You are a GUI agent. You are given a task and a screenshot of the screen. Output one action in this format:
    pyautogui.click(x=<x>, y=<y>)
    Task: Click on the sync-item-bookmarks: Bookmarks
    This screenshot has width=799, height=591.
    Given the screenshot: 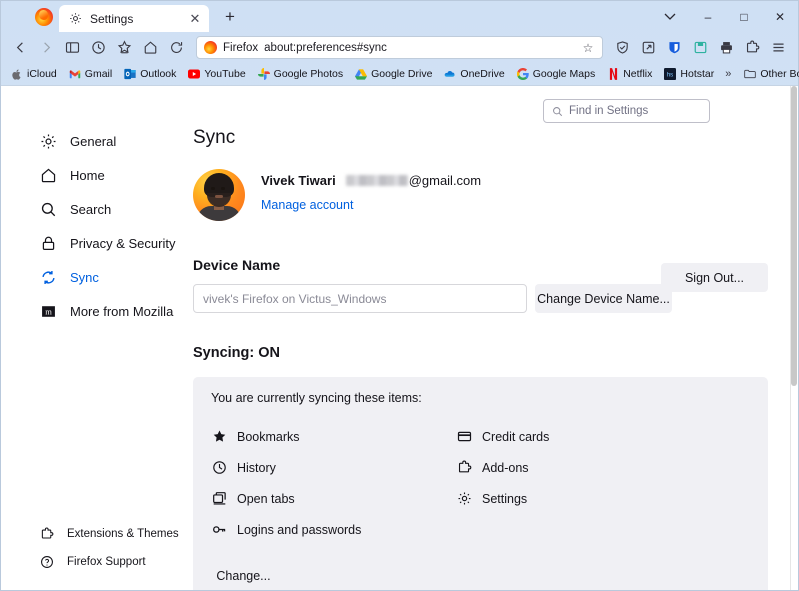 What is the action you would take?
    pyautogui.click(x=333, y=436)
    